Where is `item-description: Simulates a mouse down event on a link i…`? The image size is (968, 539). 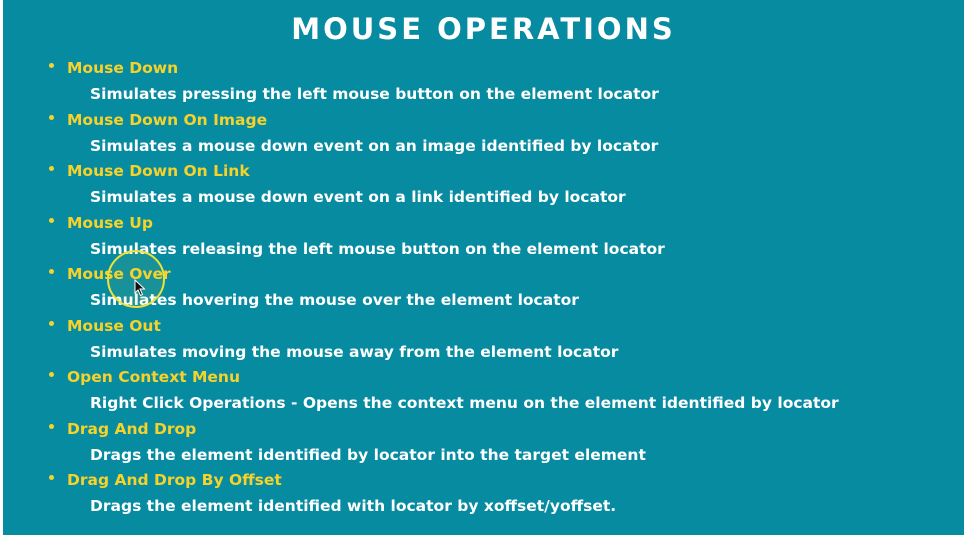
item-description: Simulates a mouse down event on a link i… is located at coordinates (358, 197).